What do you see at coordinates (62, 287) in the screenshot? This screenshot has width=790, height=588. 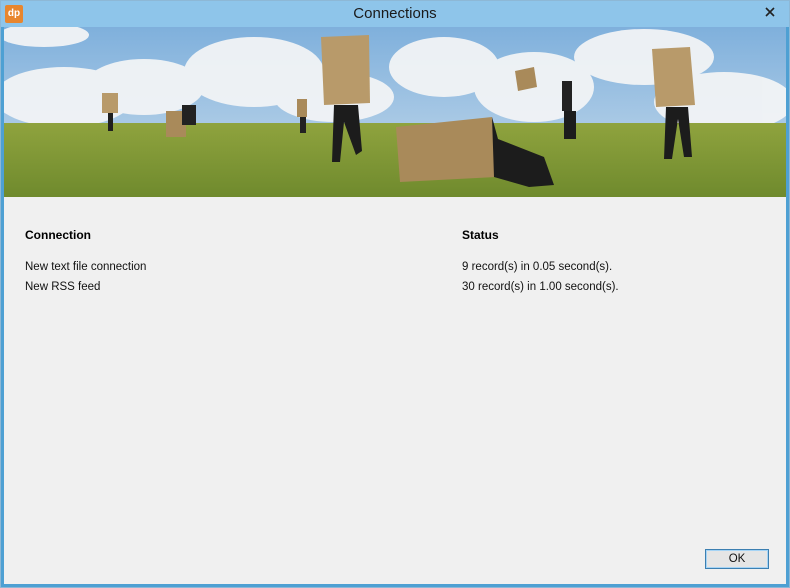 I see `connection-name: New RSS feed` at bounding box center [62, 287].